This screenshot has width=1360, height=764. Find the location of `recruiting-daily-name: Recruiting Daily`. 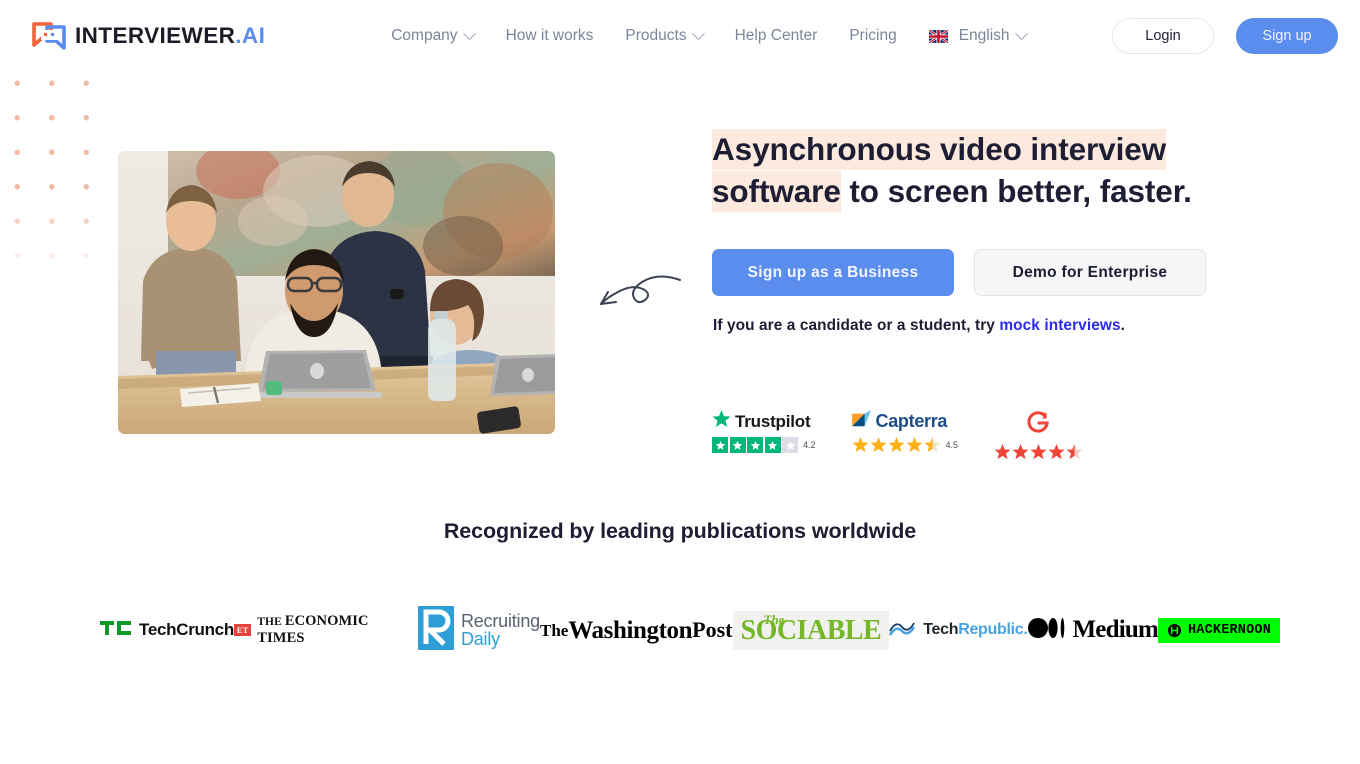

recruiting-daily-name: Recruiting Daily is located at coordinates (500, 629).